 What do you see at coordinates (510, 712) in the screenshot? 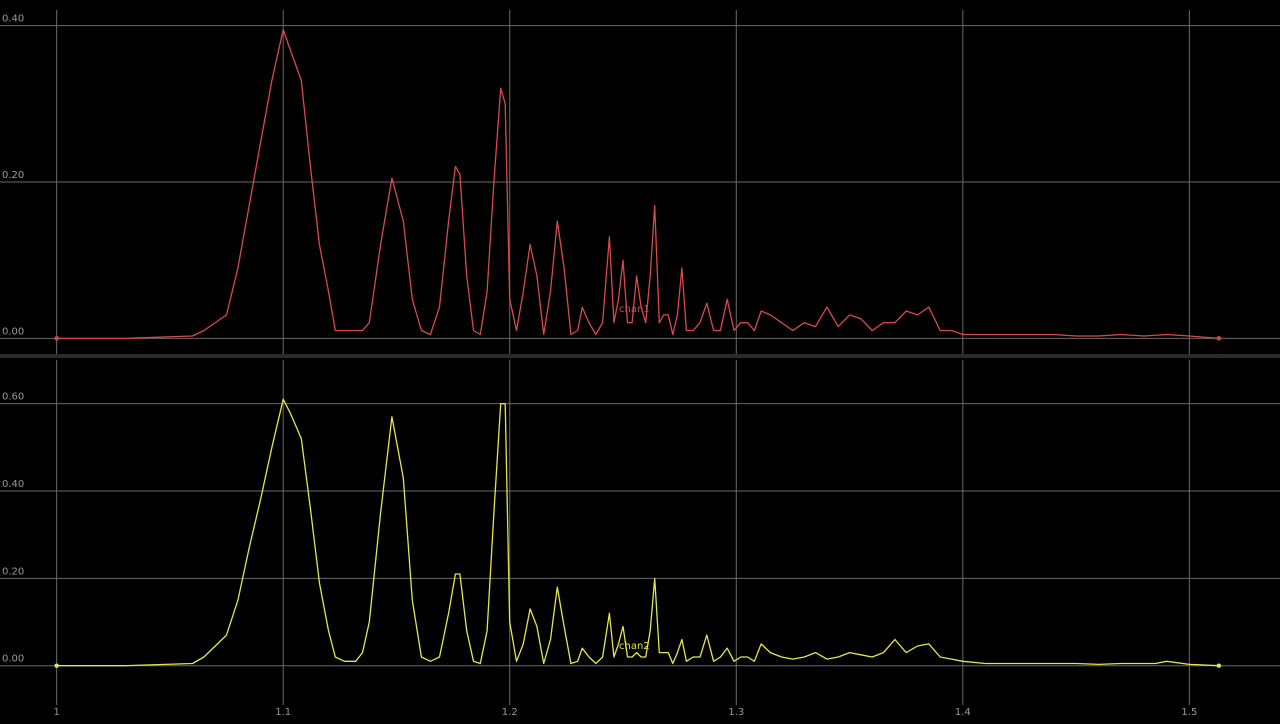
I see `x-tick-label: 1.2` at bounding box center [510, 712].